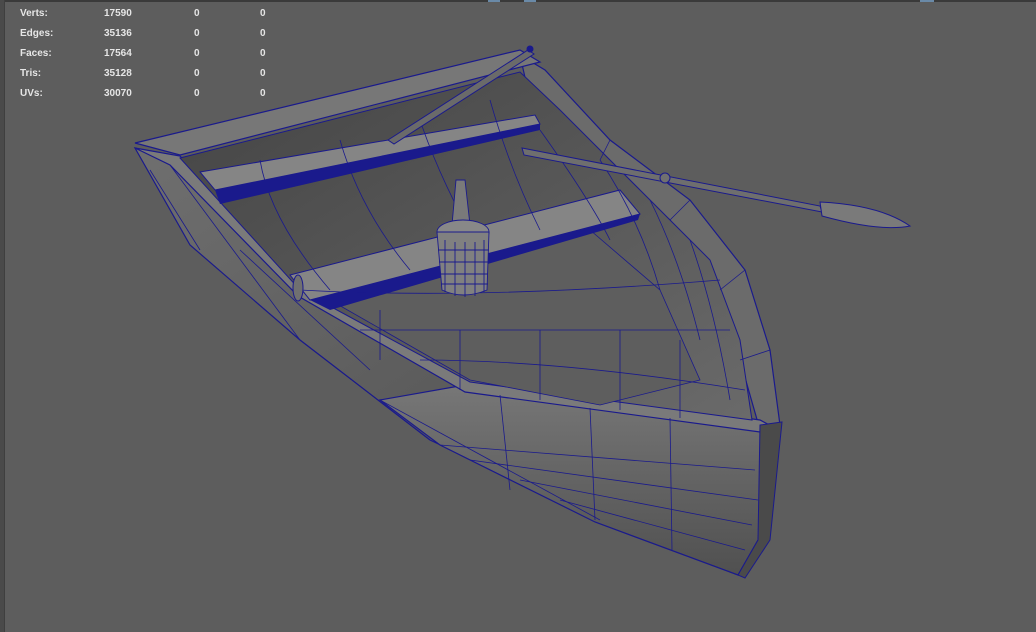 The height and width of the screenshot is (632, 1036). What do you see at coordinates (118, 13) in the screenshot?
I see `hud-total-value: 17590` at bounding box center [118, 13].